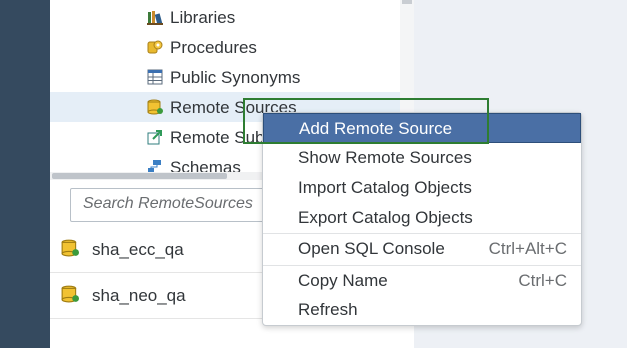 The height and width of the screenshot is (348, 627). What do you see at coordinates (527, 248) in the screenshot?
I see `menu-item-shortcut: Ctrl+Alt+C` at bounding box center [527, 248].